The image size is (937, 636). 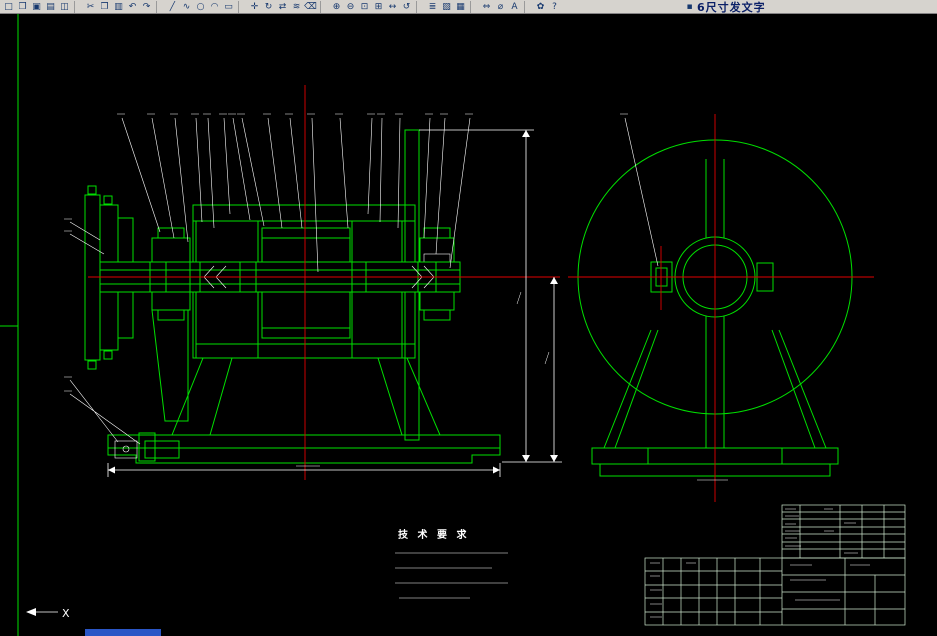 I want to click on main-title-block, so click(x=775, y=591).